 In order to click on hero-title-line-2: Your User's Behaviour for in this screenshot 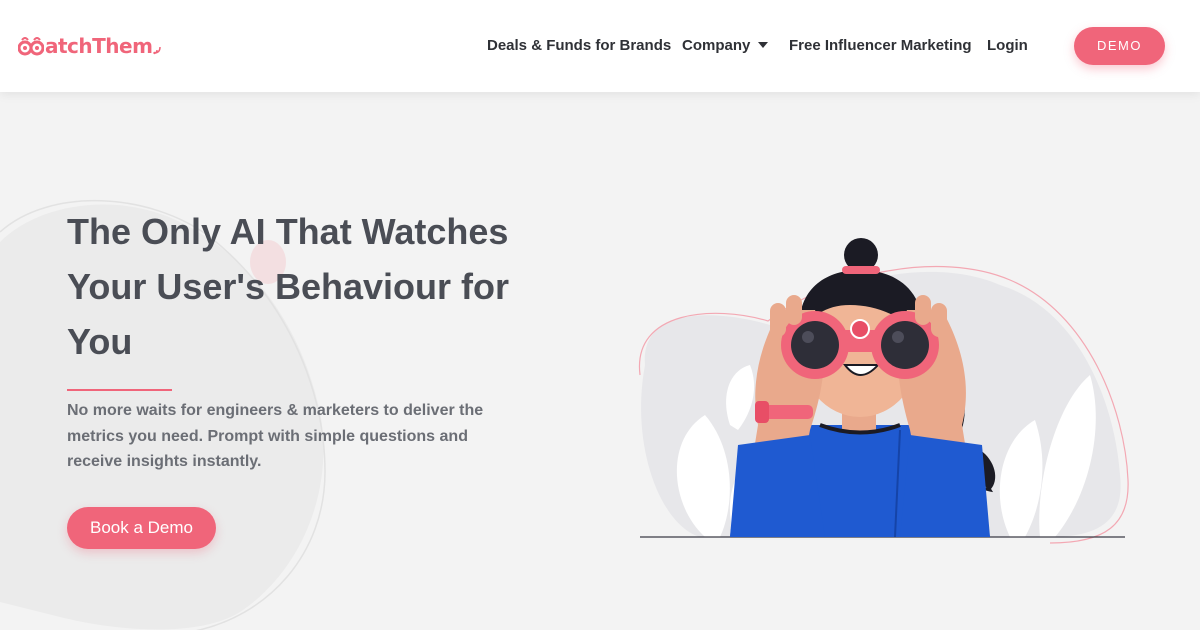, I will do `click(288, 286)`.